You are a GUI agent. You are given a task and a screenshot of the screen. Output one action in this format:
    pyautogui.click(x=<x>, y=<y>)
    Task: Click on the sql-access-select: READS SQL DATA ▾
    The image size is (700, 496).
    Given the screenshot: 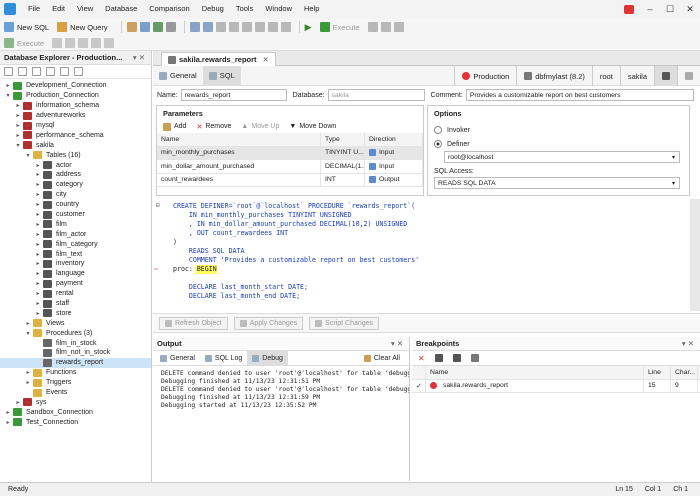 What is the action you would take?
    pyautogui.click(x=557, y=183)
    